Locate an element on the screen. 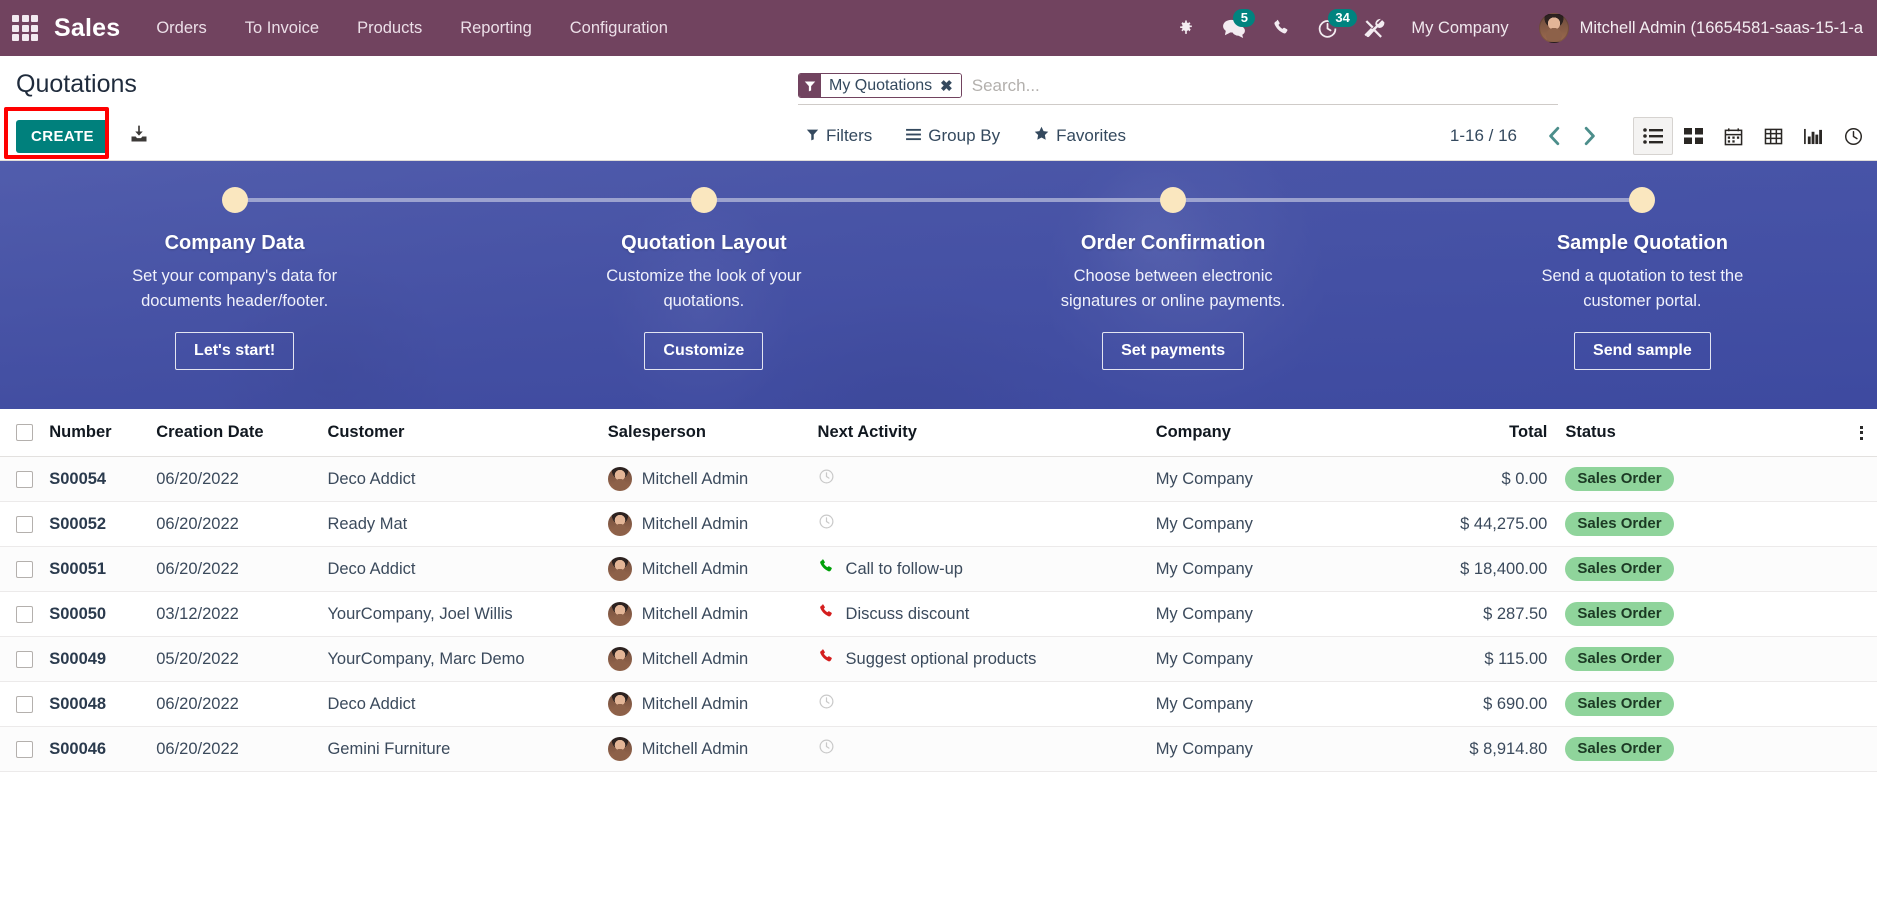 The image size is (1877, 907). set-payments-button: Set payments is located at coordinates (1173, 351).